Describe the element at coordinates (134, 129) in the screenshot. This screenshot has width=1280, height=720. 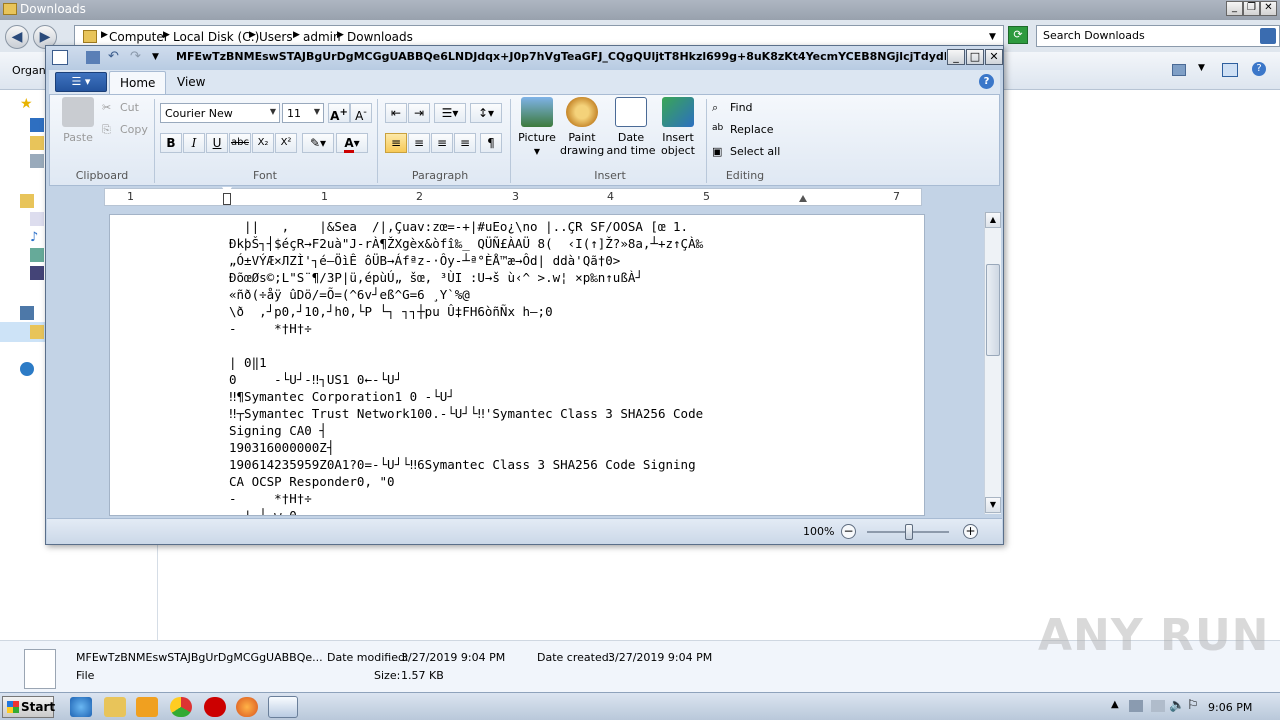
I see `copy-button: Copy` at that location.